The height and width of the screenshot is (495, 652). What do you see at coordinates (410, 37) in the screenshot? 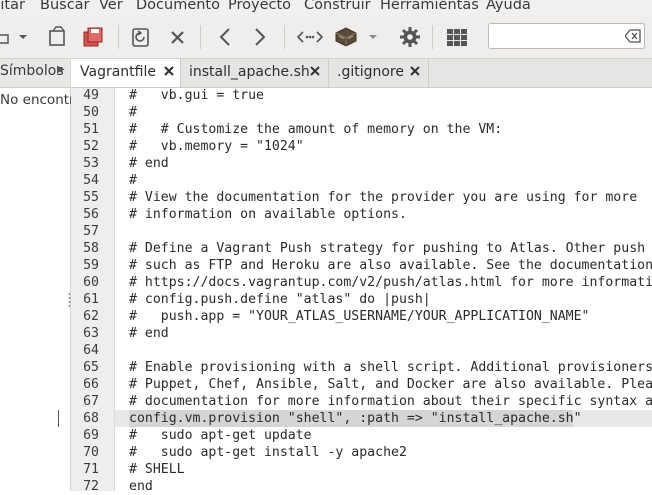
I see `preferences-icon` at bounding box center [410, 37].